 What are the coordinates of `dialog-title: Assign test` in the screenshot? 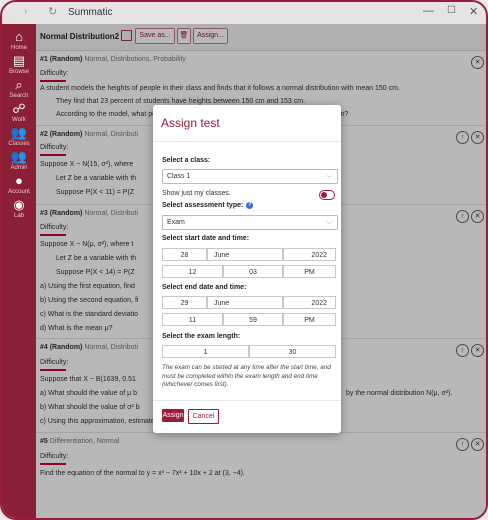 It's located at (190, 123).